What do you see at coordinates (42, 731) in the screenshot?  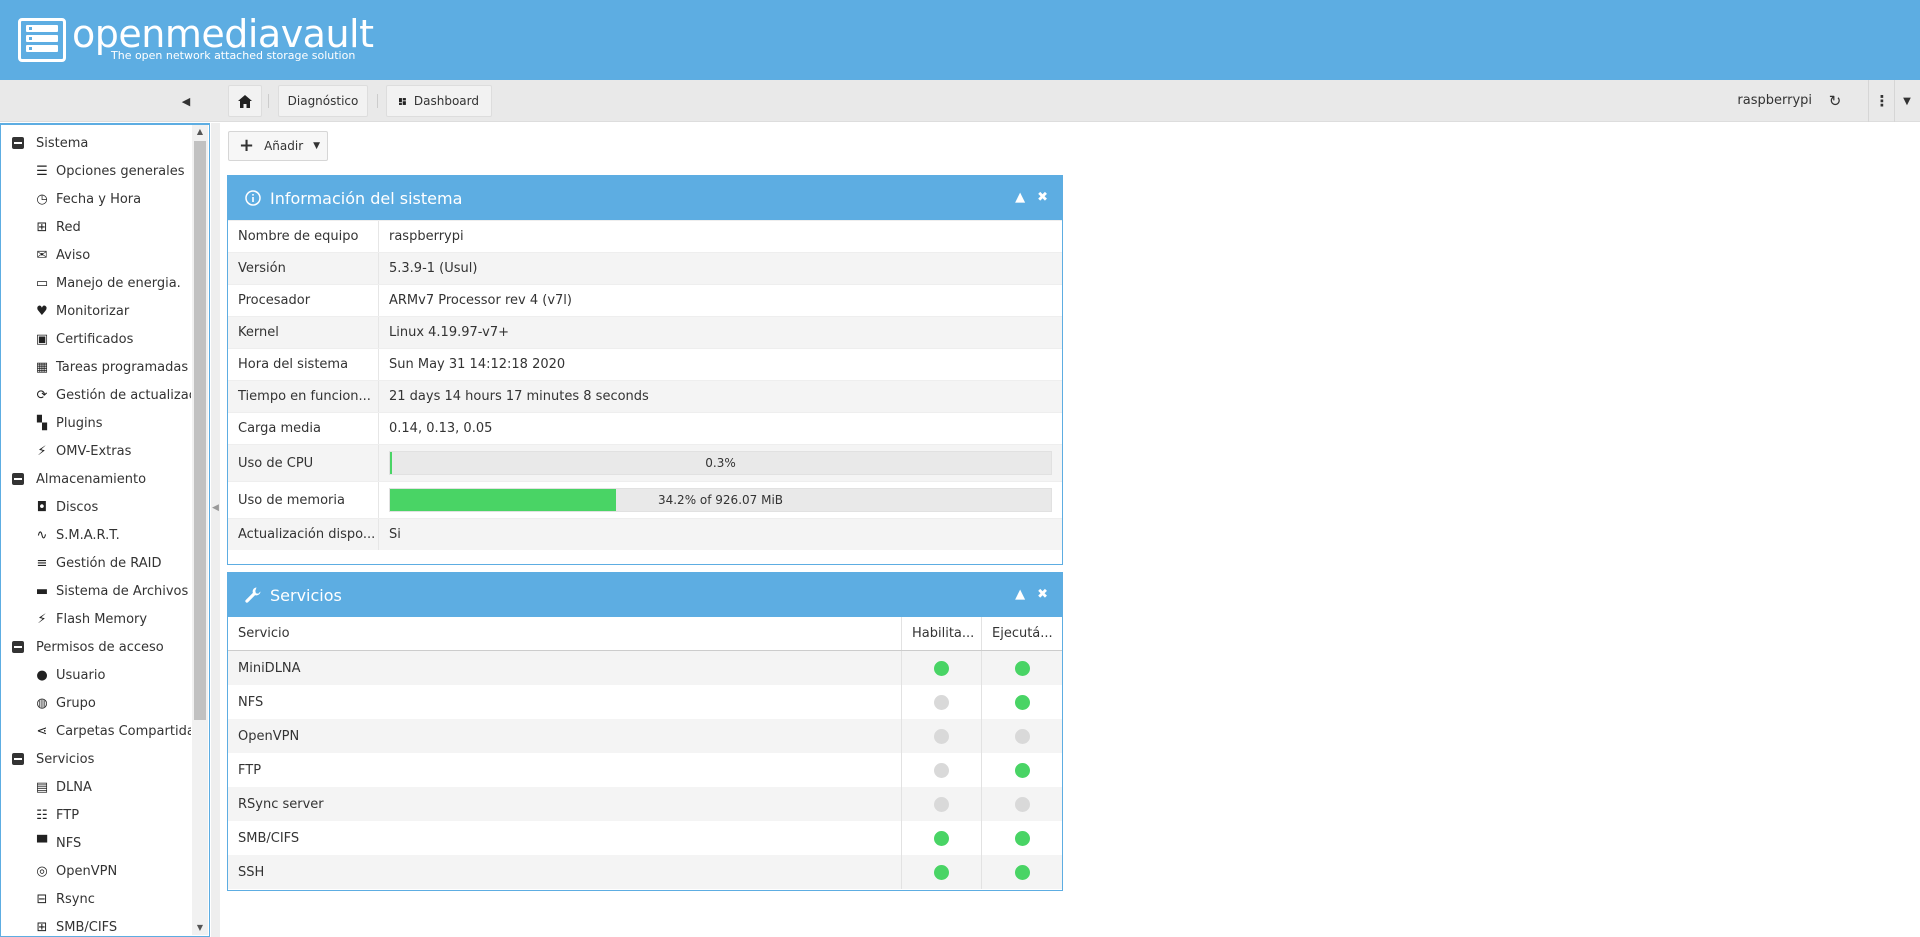 I see `share-icon: ⋖` at bounding box center [42, 731].